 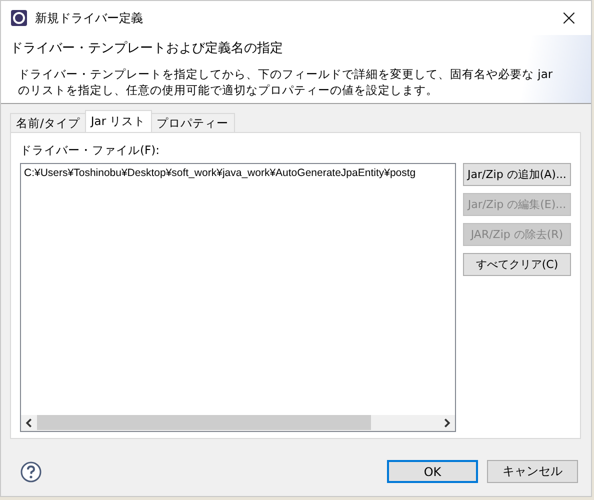 What do you see at coordinates (517, 264) in the screenshot?
I see `side-button: すべてクリア(C)` at bounding box center [517, 264].